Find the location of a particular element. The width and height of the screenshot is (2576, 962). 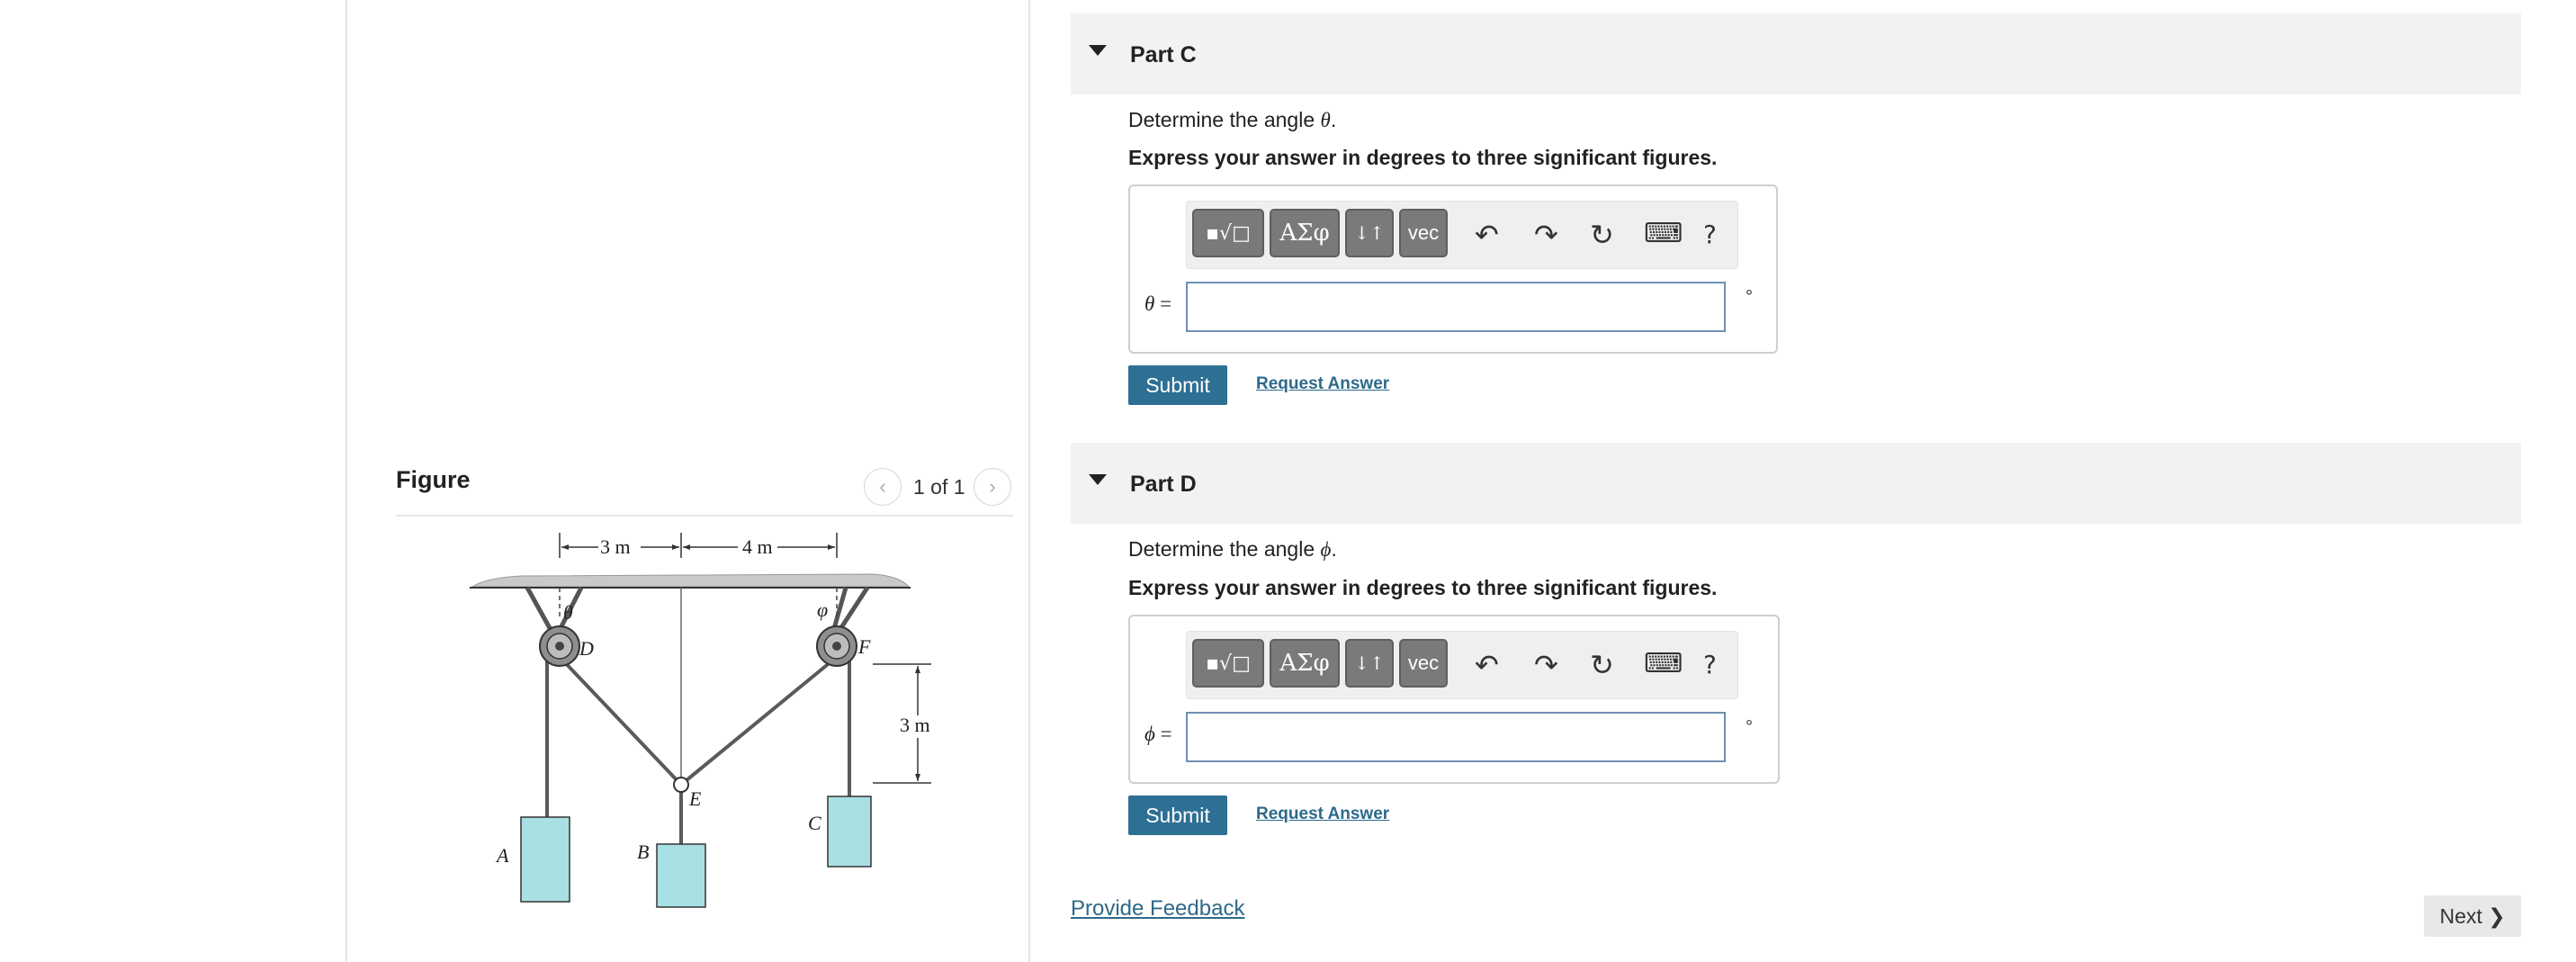

dim-3m-right: 3 m is located at coordinates (915, 725).